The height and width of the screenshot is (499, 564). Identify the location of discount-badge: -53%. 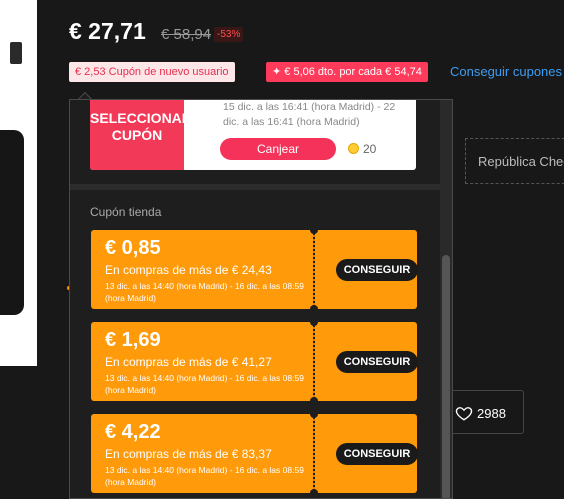
(229, 34).